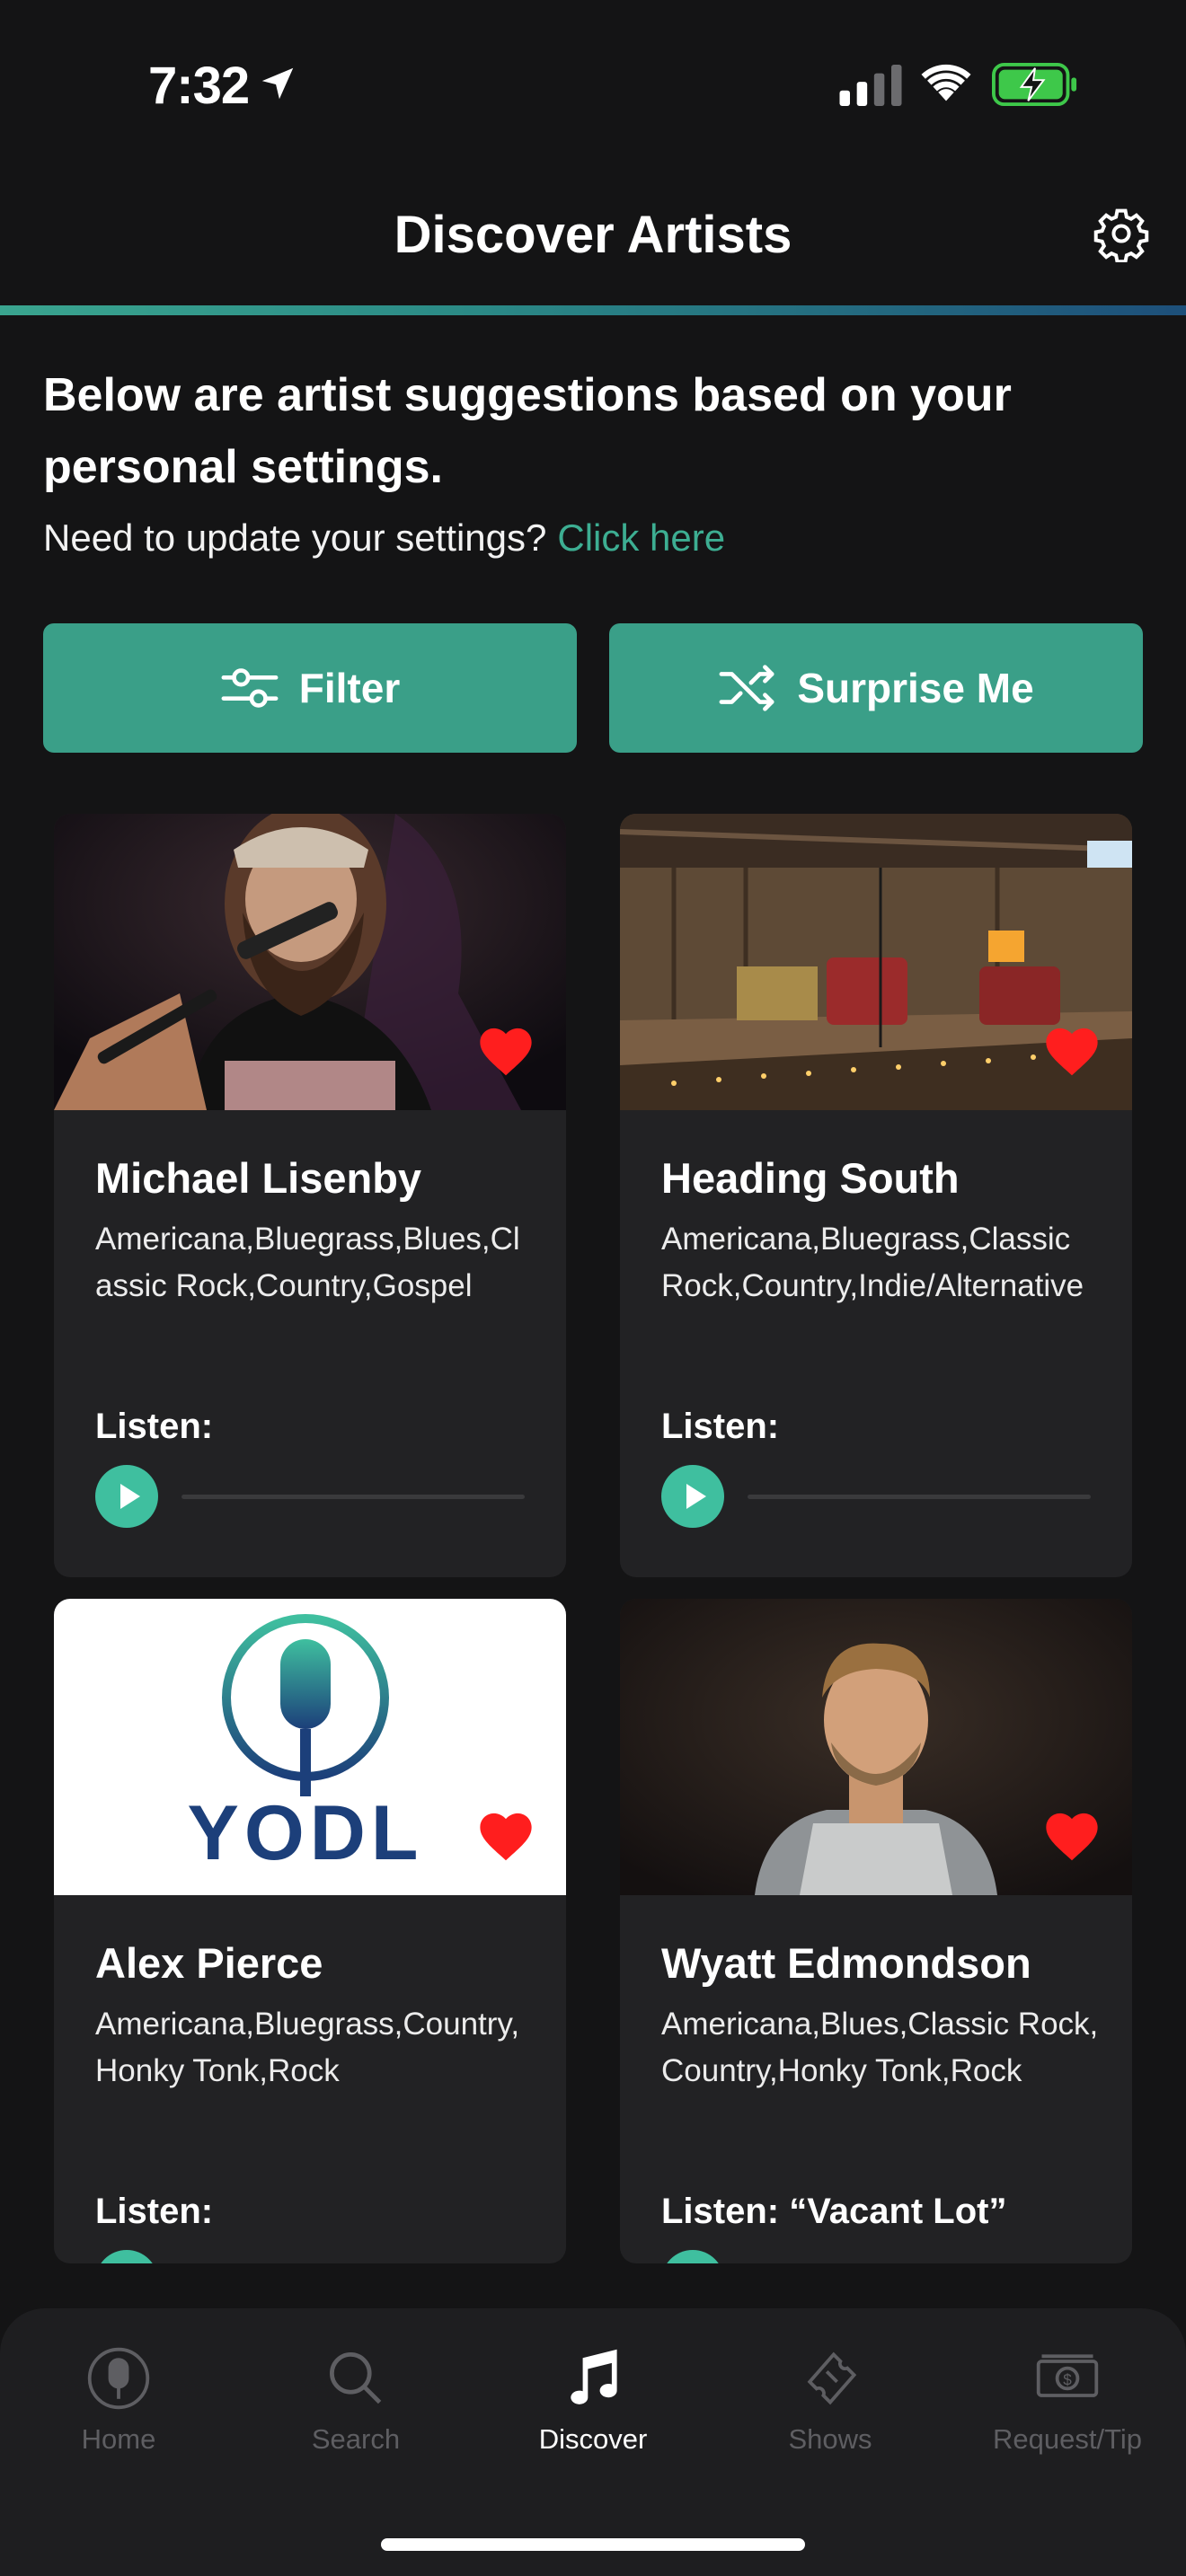  Describe the element at coordinates (118, 2378) in the screenshot. I see `mic-icon` at that location.